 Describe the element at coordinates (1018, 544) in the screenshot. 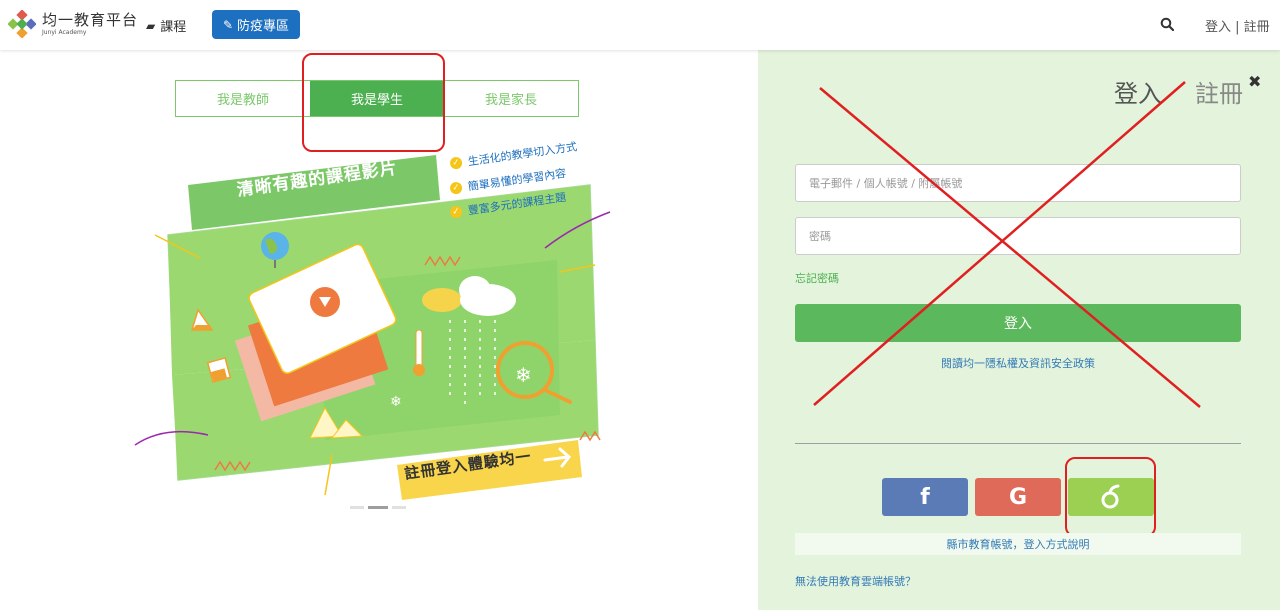

I see `county-account-info-link: 縣市教育帳號，登入方式說明` at that location.